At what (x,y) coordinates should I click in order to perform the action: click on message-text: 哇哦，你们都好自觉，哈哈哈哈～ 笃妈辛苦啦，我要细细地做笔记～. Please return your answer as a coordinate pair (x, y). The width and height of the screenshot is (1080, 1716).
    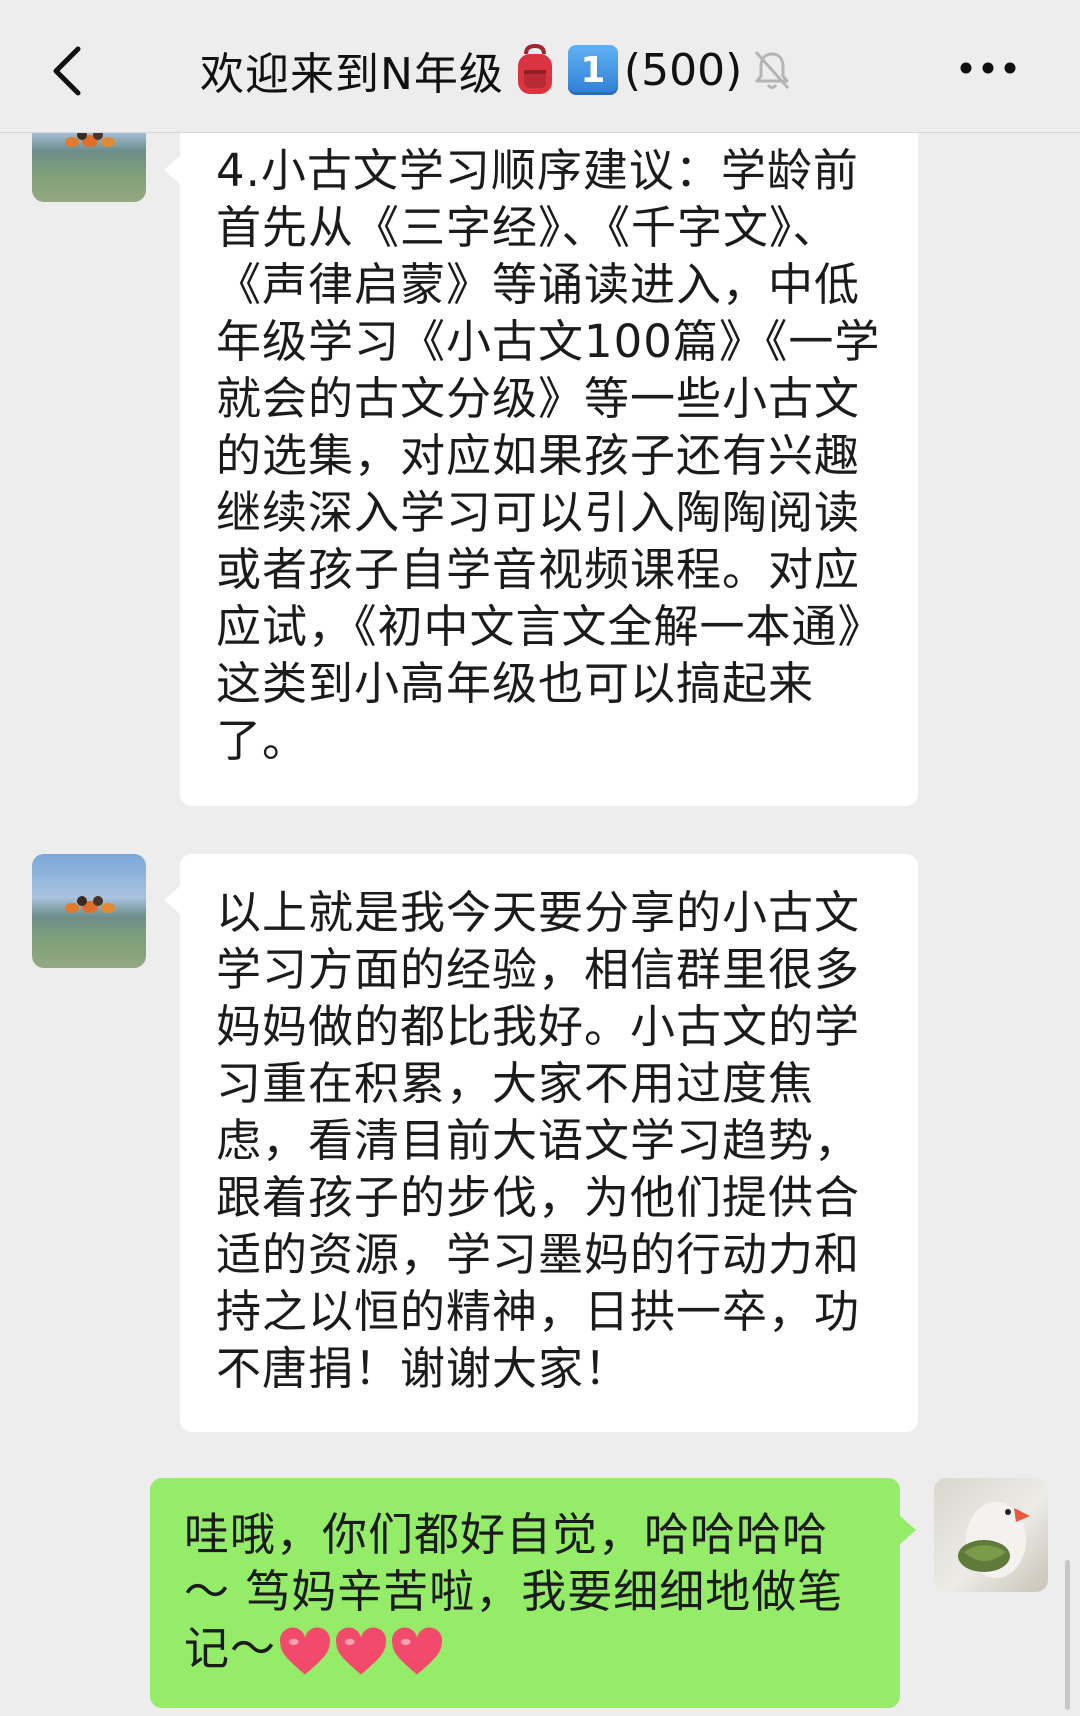
    Looking at the image, I should click on (527, 1591).